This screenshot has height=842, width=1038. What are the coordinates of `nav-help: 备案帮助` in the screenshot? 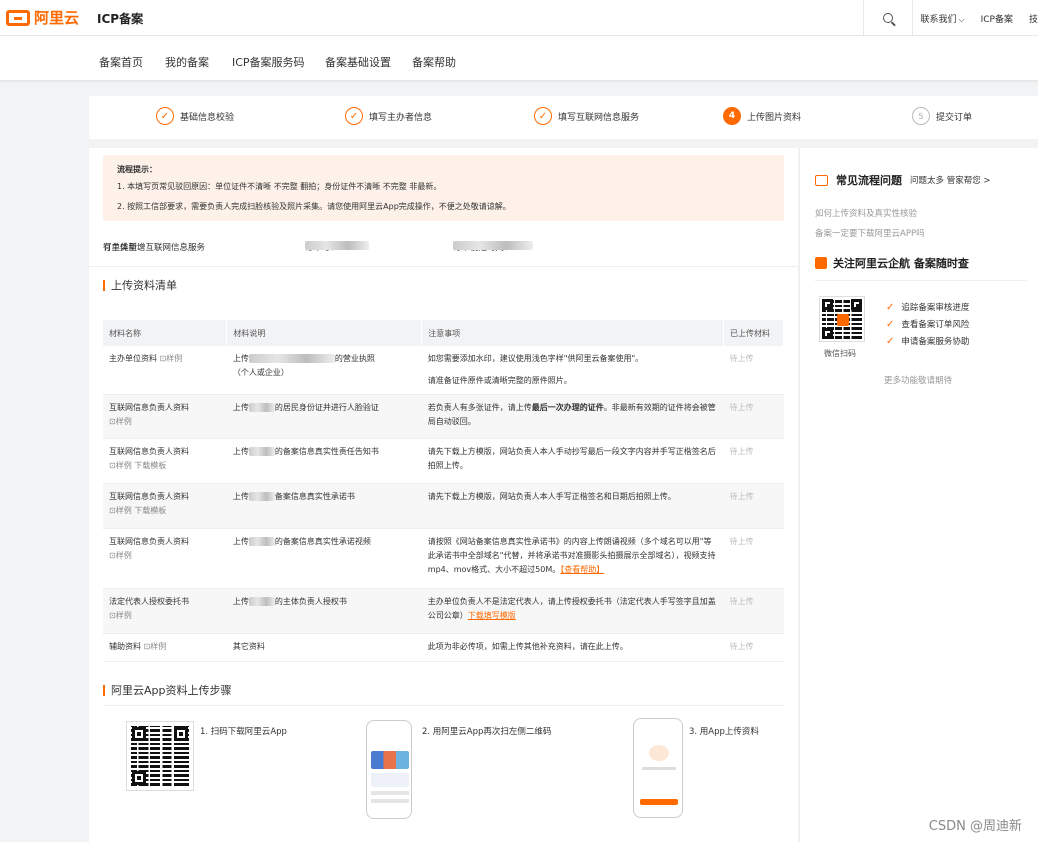 It's located at (434, 62).